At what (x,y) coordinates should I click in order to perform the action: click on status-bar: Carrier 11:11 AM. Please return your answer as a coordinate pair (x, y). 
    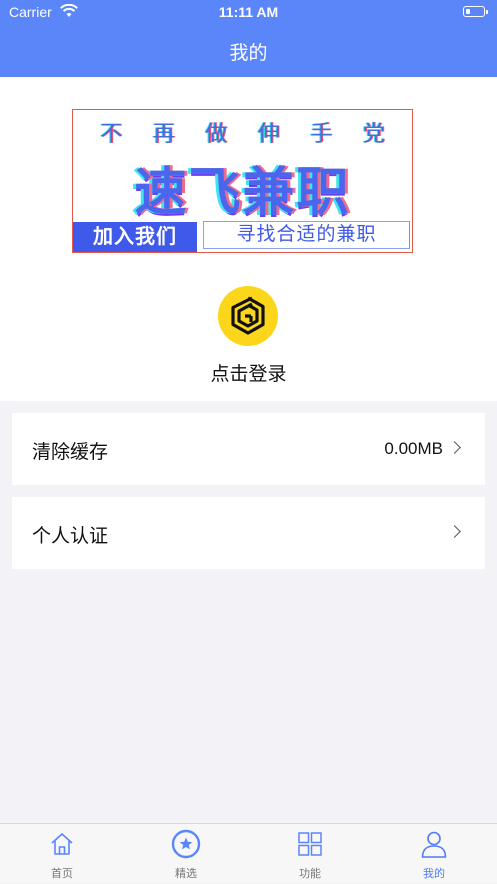
    Looking at the image, I should click on (248, 13).